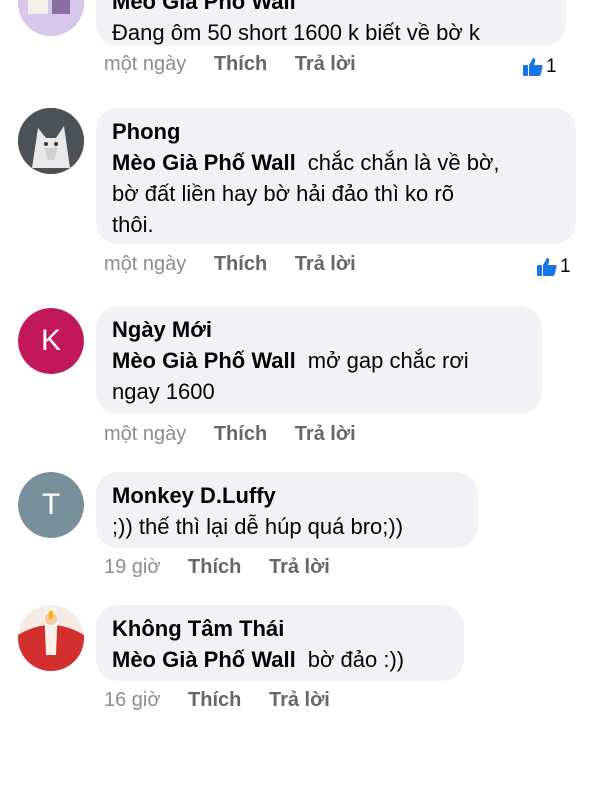  I want to click on comment-3-author: Ngày Mới, so click(319, 330).